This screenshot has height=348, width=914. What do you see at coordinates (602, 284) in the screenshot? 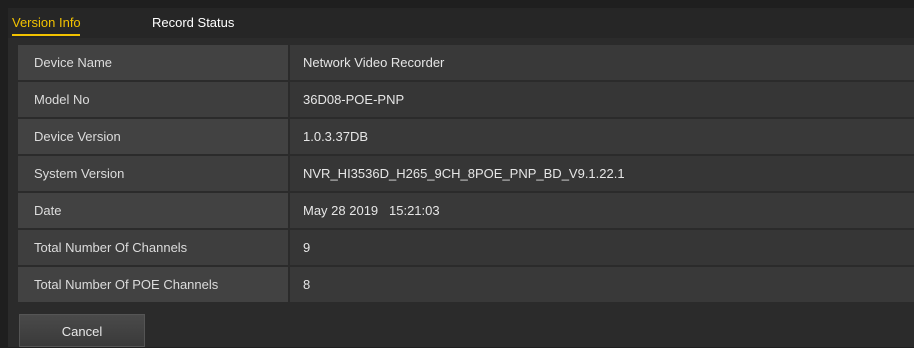
I see `total-poe-channels-value: 8` at bounding box center [602, 284].